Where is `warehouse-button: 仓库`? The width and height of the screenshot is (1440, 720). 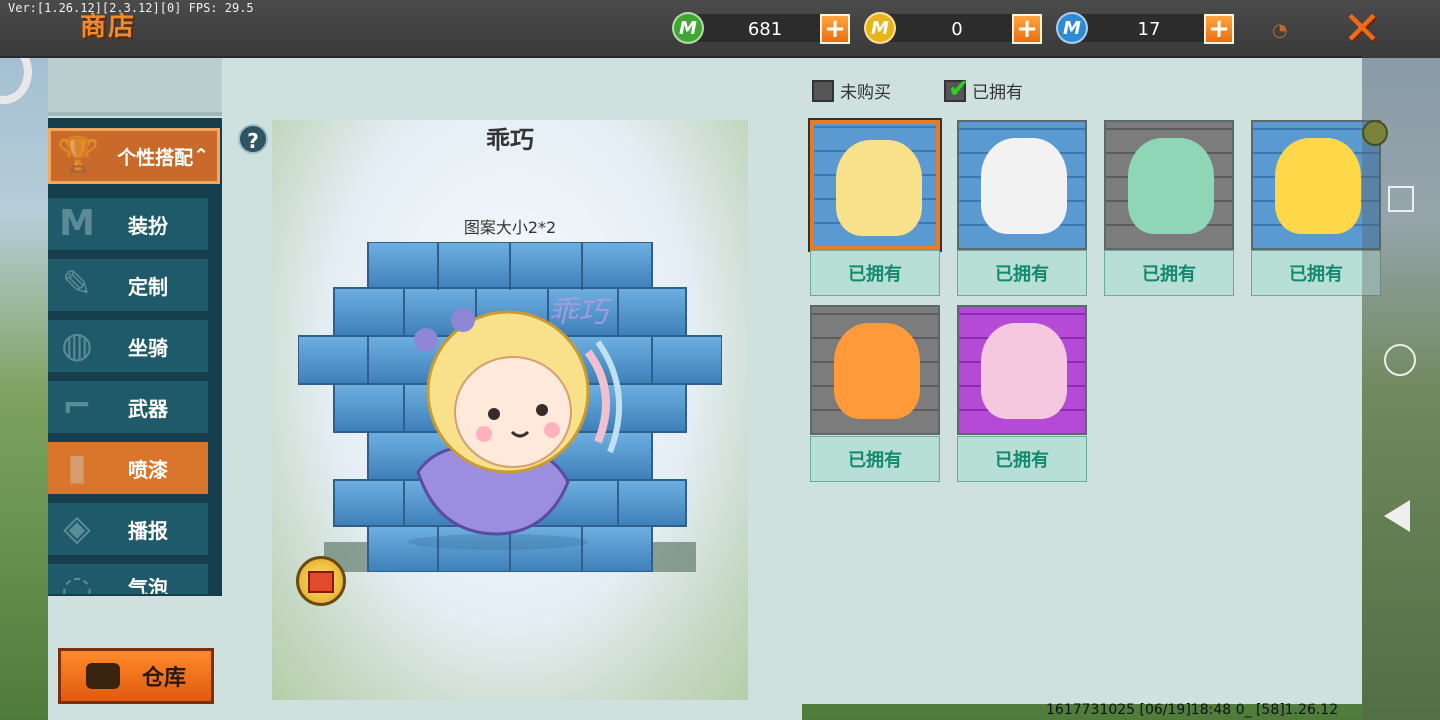
warehouse-button: 仓库 is located at coordinates (136, 676).